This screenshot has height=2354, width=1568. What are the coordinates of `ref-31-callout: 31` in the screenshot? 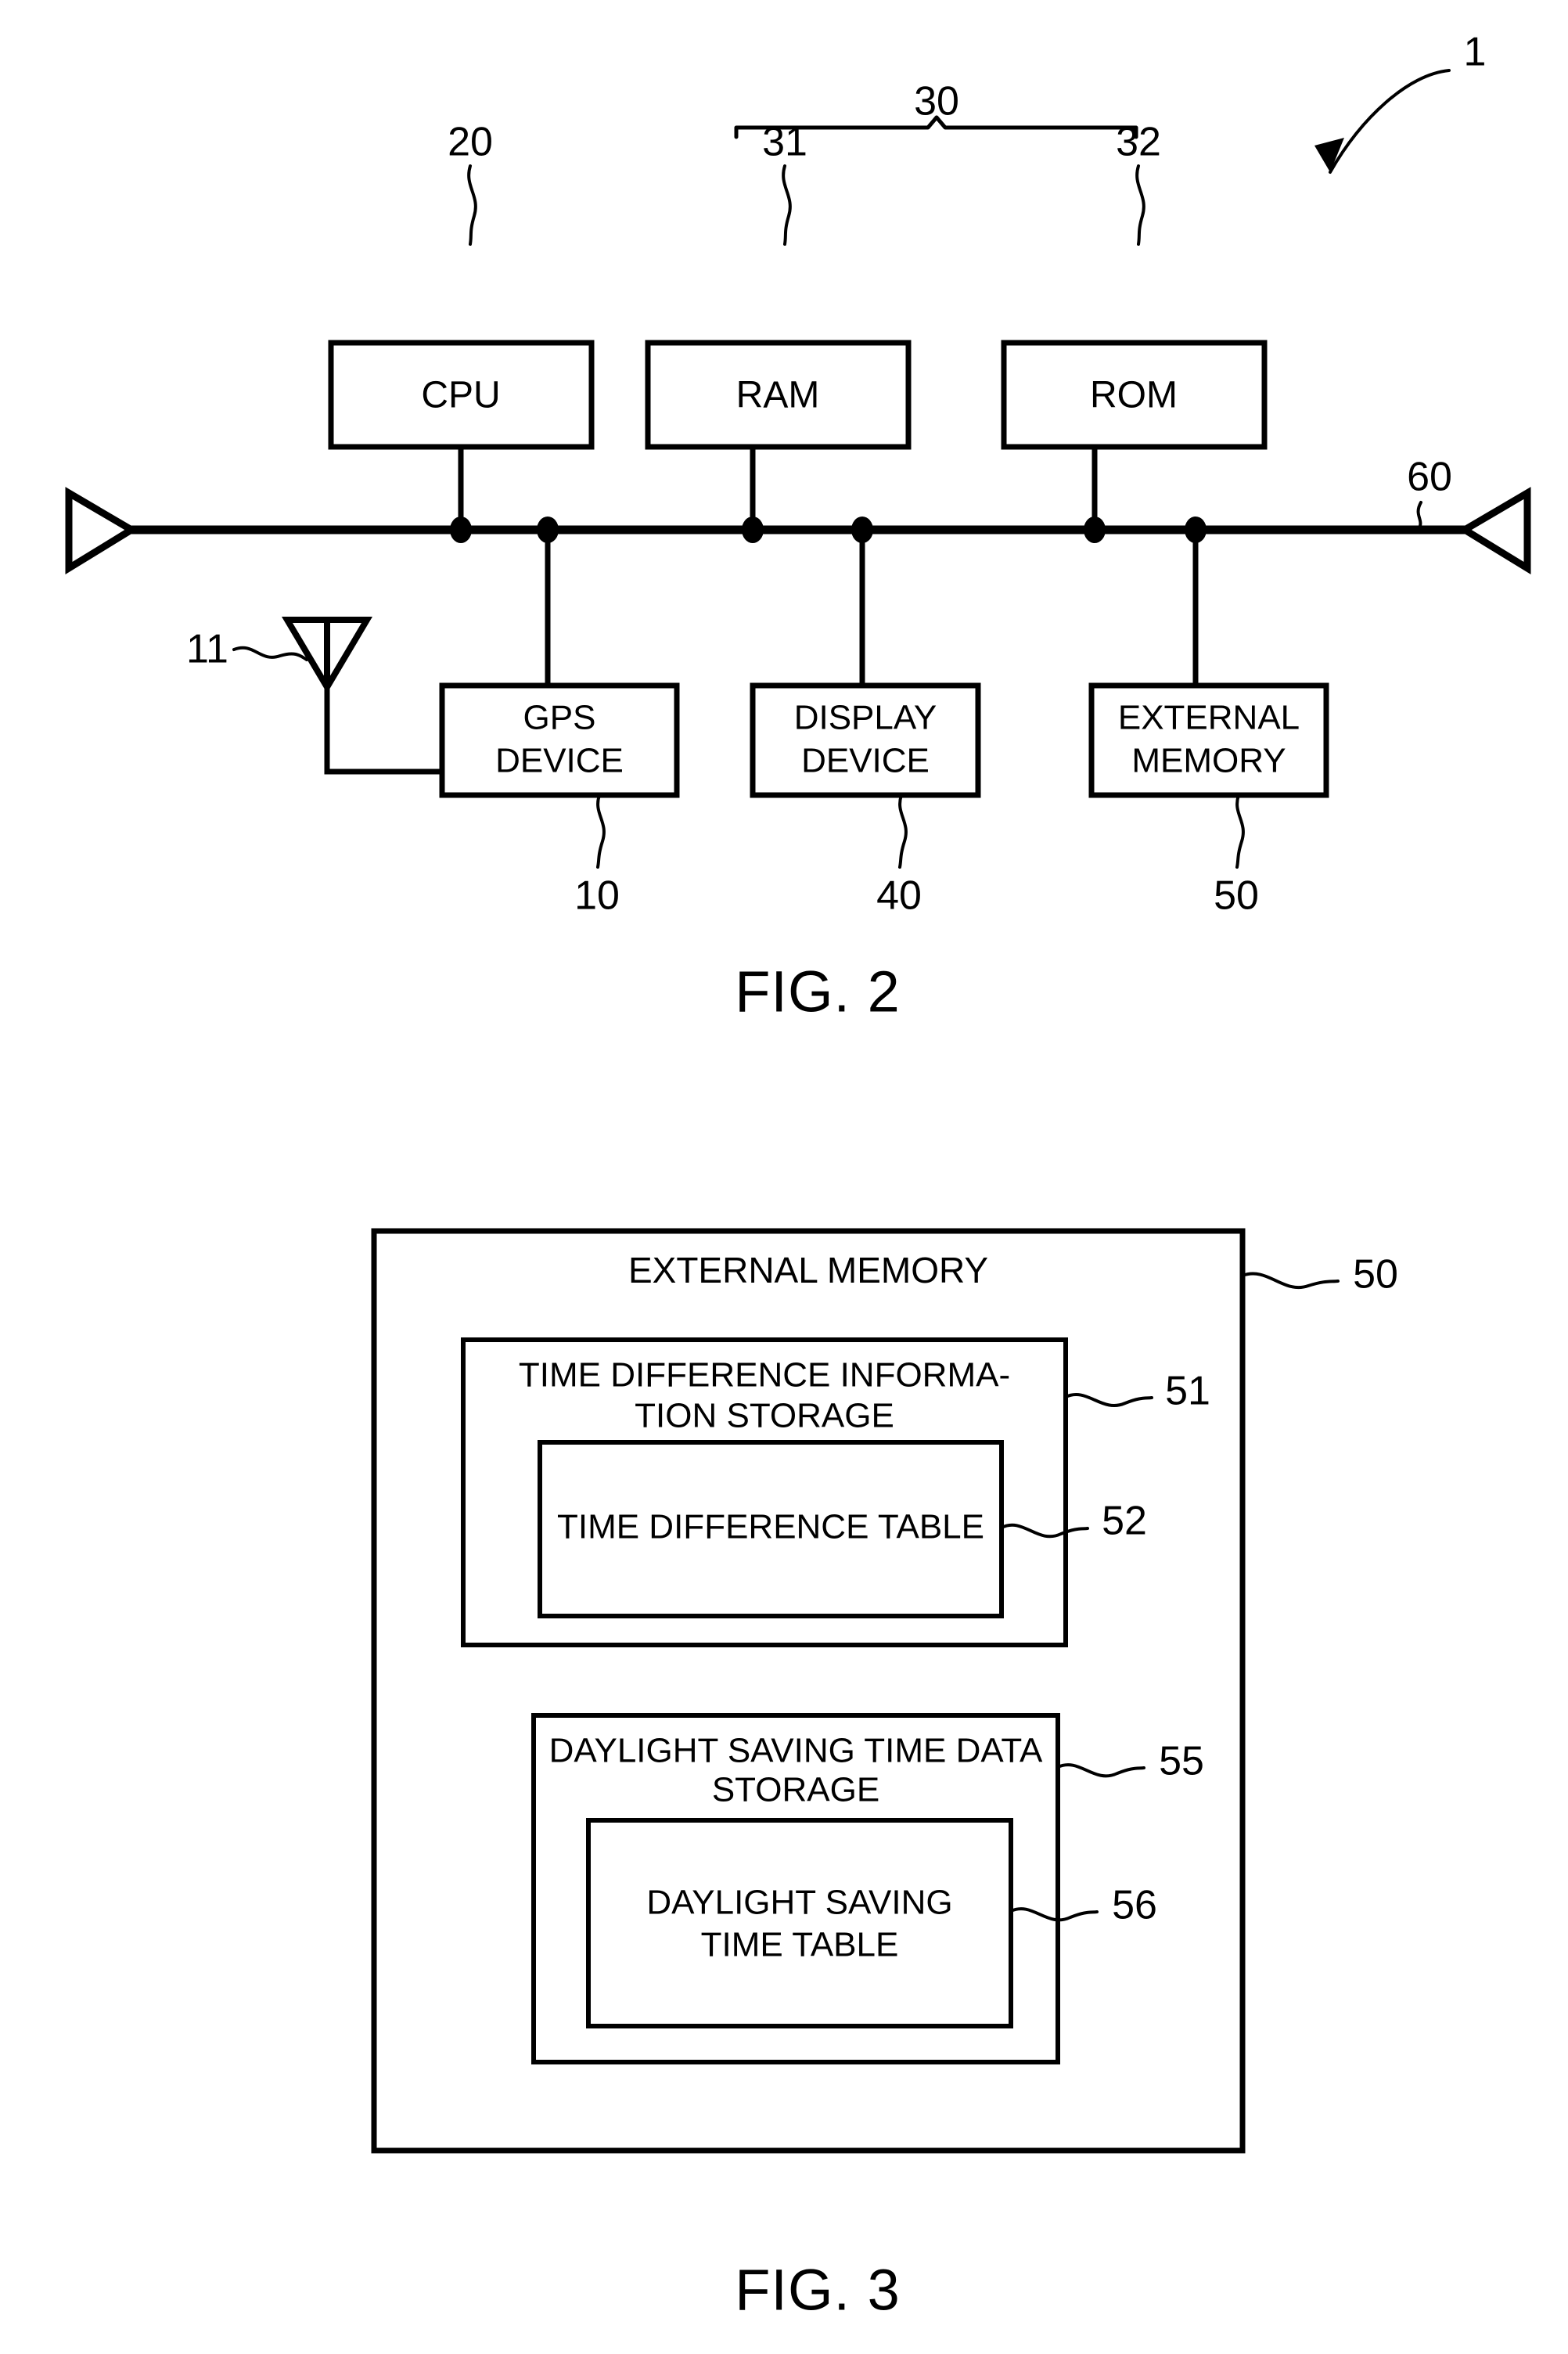 It's located at (784, 183).